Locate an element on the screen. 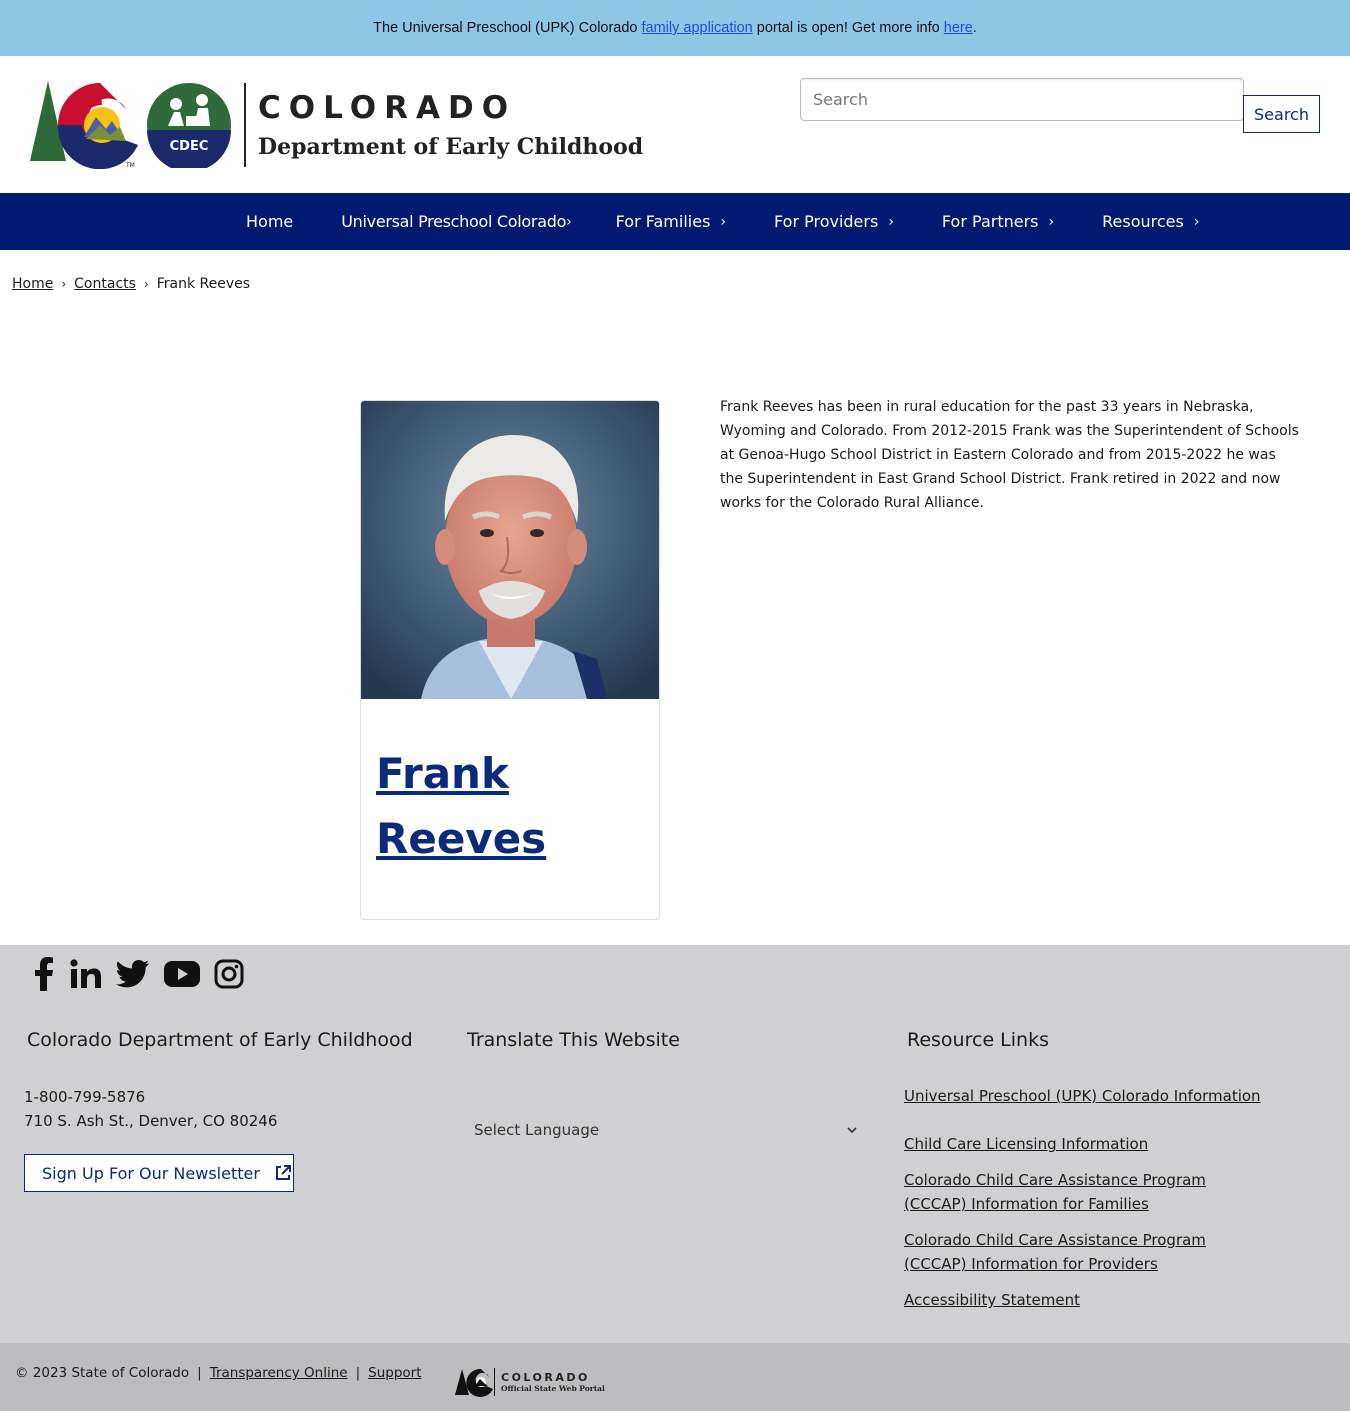 Image resolution: width=1350 pixels, height=1411 pixels. alert-here-link: here is located at coordinates (958, 28).